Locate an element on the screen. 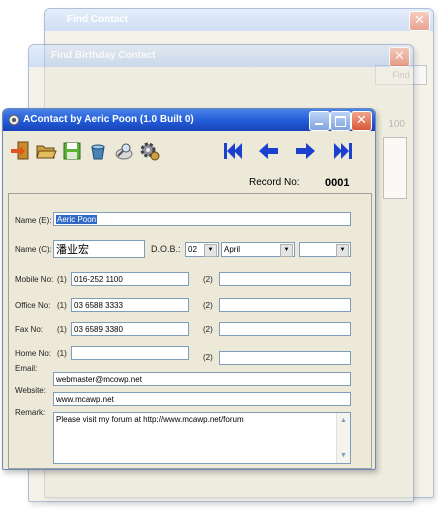  scroll-down-icon: ▼ is located at coordinates (343, 455).